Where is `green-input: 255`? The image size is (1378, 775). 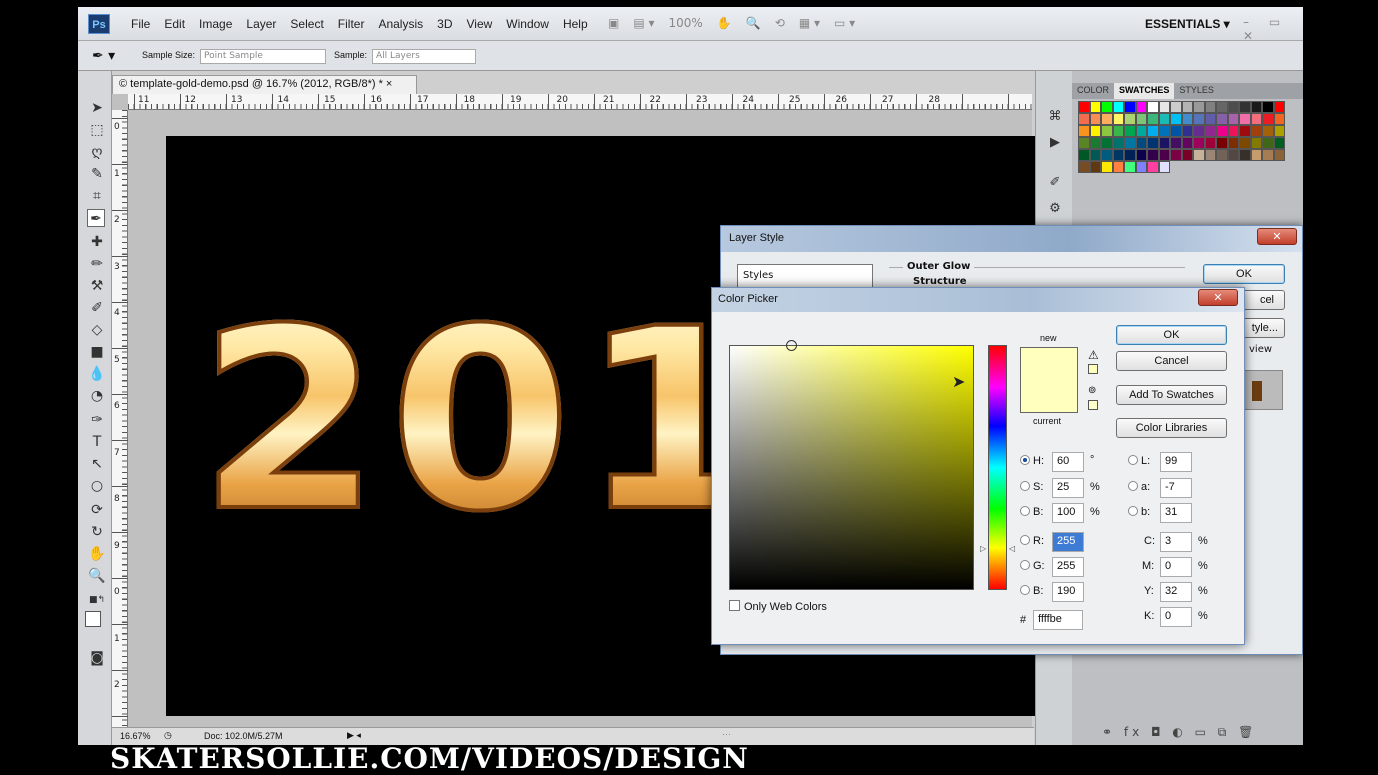
green-input: 255 is located at coordinates (1068, 567).